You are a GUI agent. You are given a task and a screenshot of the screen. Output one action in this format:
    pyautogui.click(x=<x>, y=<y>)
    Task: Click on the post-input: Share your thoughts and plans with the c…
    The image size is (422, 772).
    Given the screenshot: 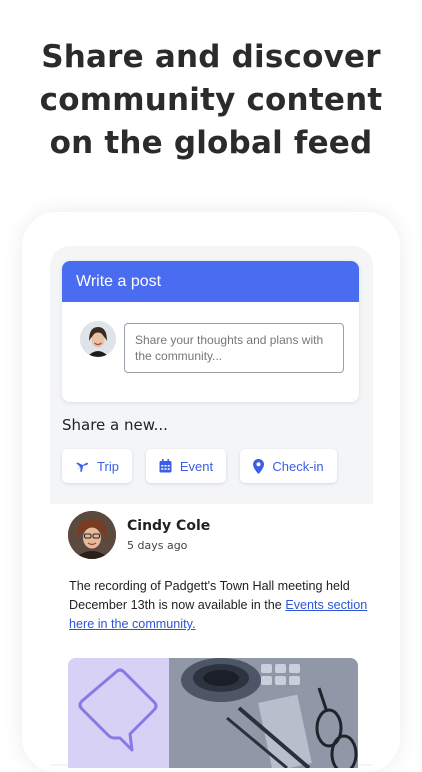 What is the action you would take?
    pyautogui.click(x=234, y=348)
    